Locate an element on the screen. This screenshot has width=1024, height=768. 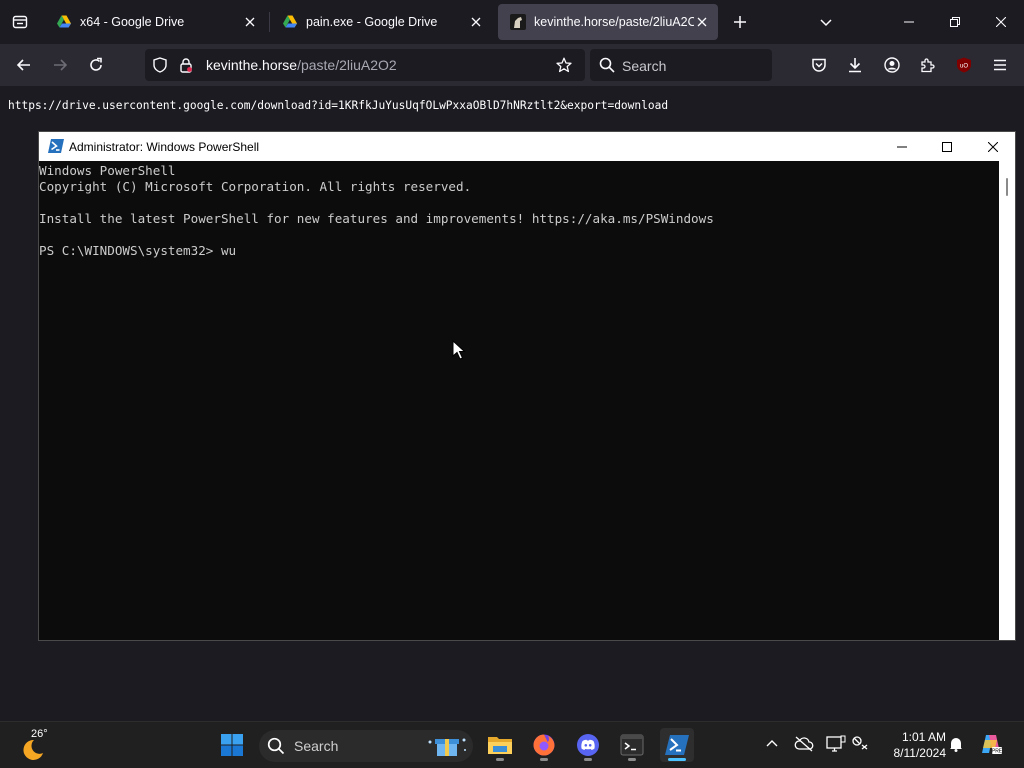
search-bar: Search is located at coordinates (681, 65).